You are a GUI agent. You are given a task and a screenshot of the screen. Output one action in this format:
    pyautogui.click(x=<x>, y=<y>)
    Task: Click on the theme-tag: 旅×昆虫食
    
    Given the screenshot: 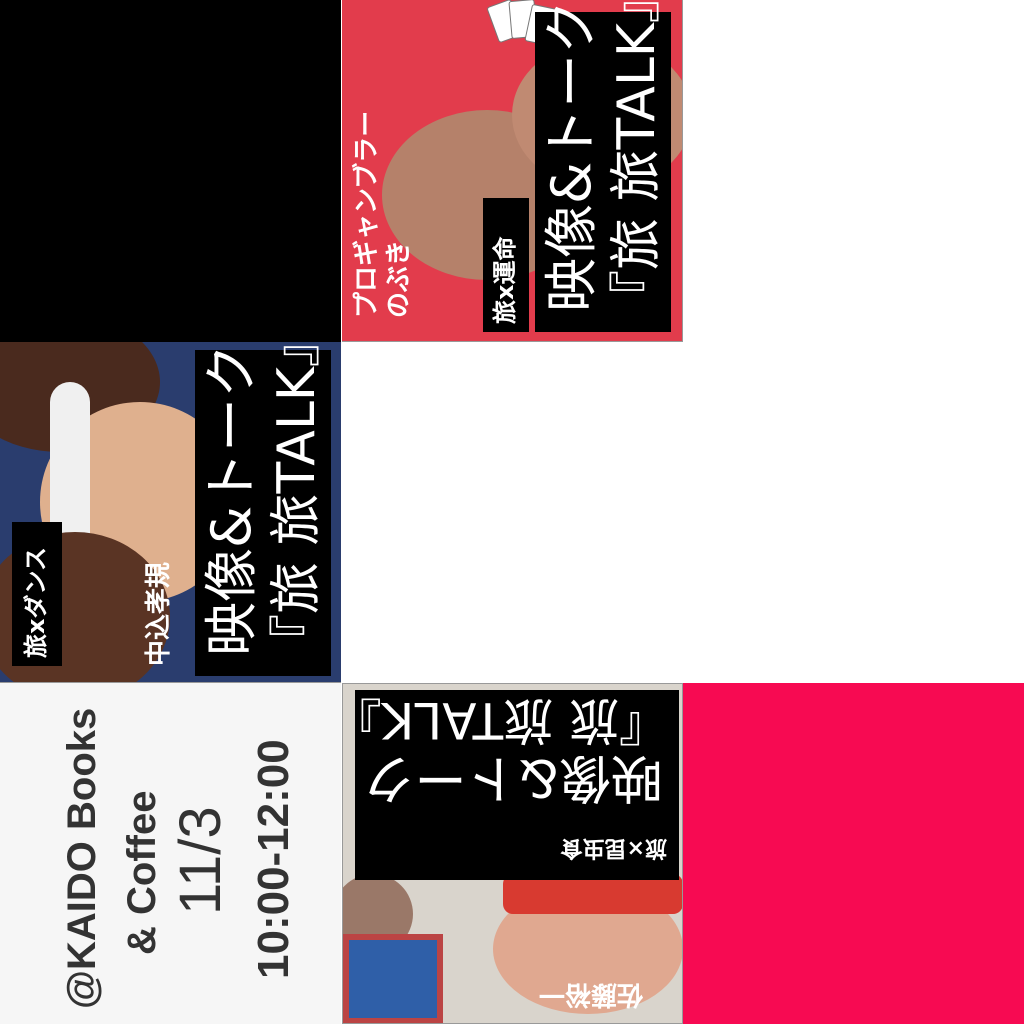 What is the action you would take?
    pyautogui.click(x=613, y=847)
    